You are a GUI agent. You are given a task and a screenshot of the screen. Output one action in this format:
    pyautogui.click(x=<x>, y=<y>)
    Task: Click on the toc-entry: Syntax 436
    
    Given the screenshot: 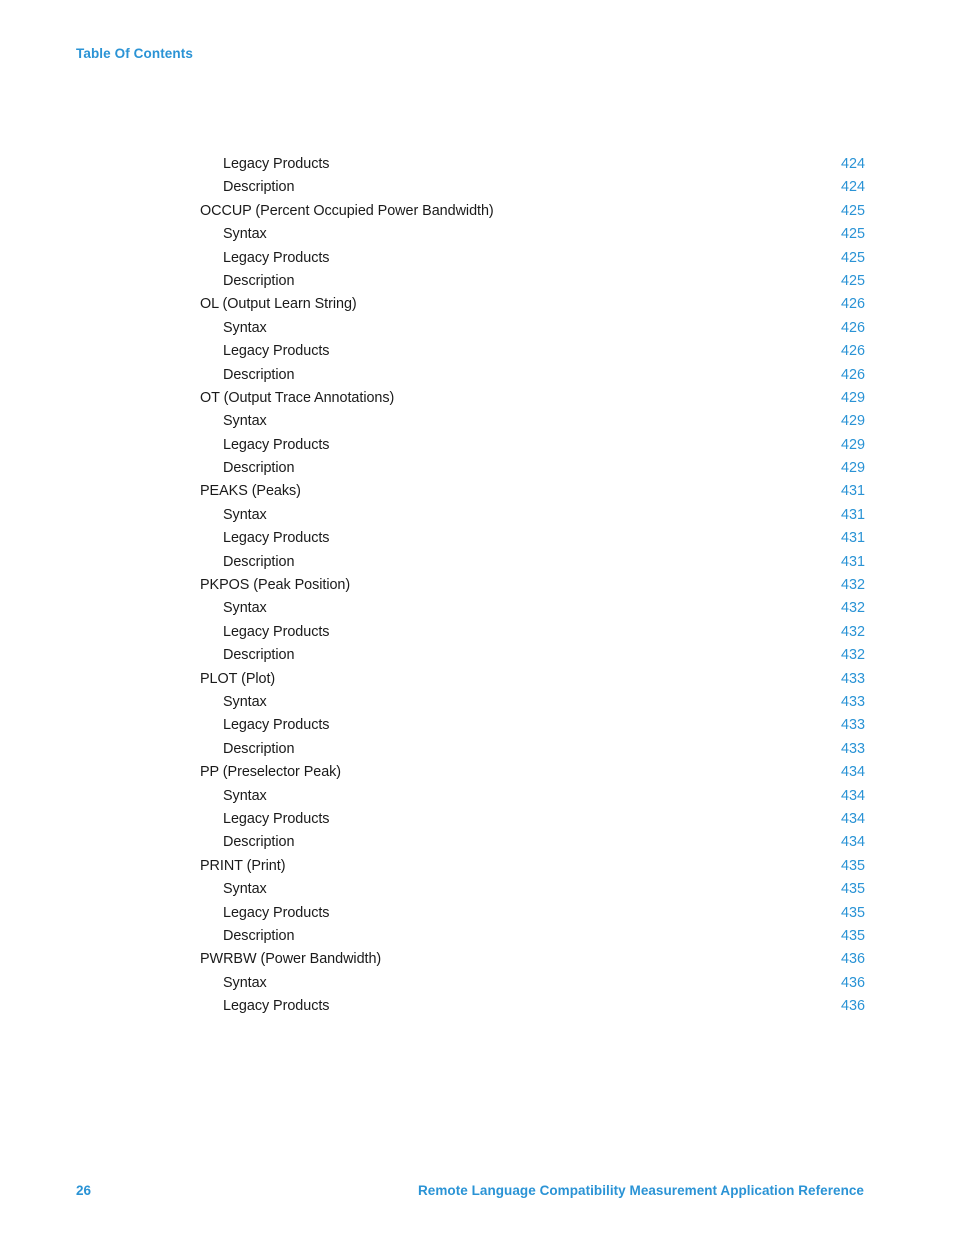 What is the action you would take?
    pyautogui.click(x=532, y=983)
    